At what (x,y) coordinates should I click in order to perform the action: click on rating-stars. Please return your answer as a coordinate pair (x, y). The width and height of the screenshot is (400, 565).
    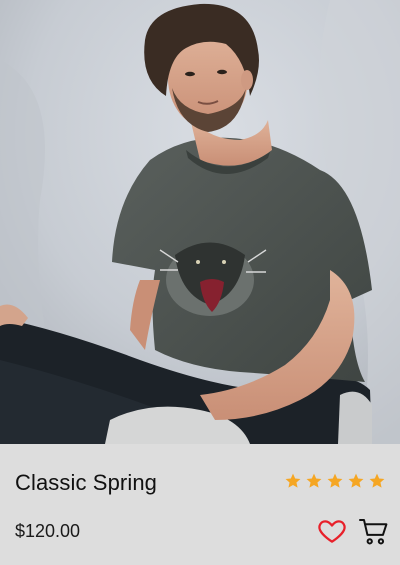
    Looking at the image, I should click on (335, 481).